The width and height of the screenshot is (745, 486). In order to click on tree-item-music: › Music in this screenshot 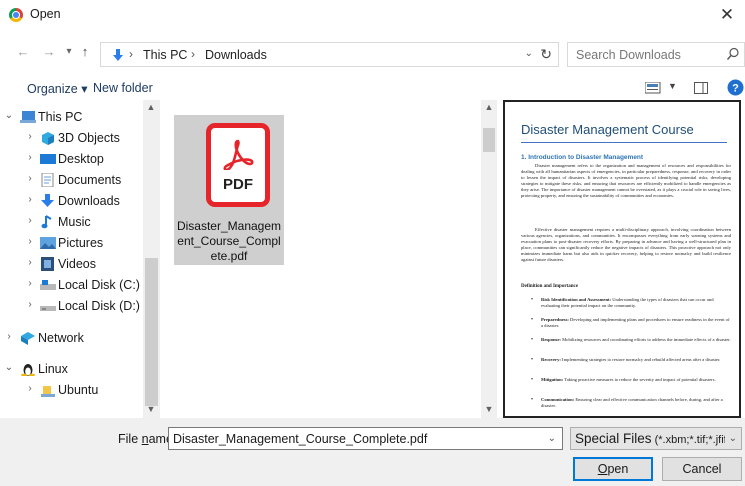, I will do `click(71, 222)`.